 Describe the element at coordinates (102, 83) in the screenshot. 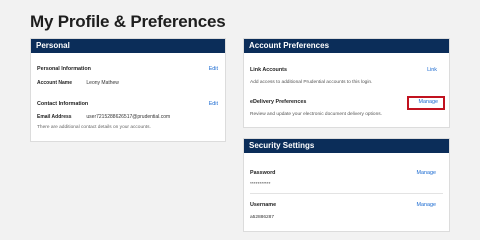

I see `account-name-value: Leony Mathew` at that location.